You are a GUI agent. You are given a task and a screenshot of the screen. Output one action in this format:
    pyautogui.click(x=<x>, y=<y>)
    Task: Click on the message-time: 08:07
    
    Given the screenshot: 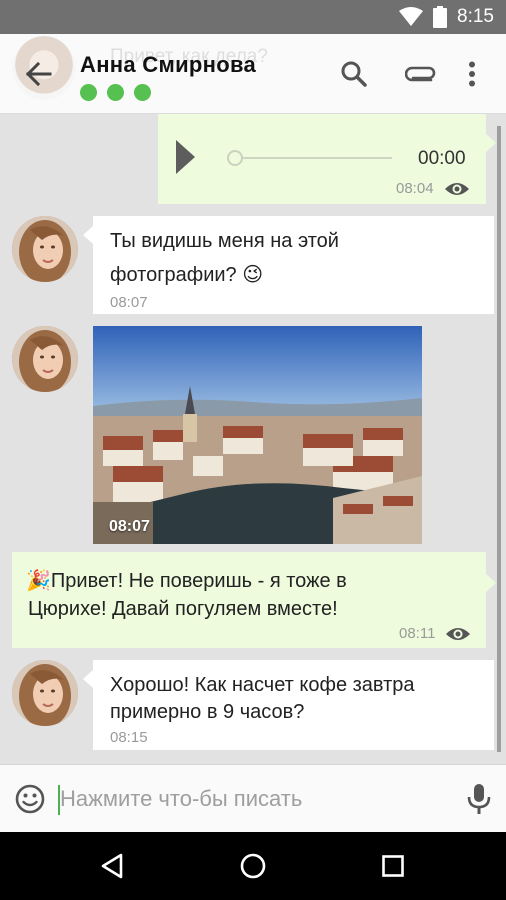 What is the action you would take?
    pyautogui.click(x=129, y=302)
    